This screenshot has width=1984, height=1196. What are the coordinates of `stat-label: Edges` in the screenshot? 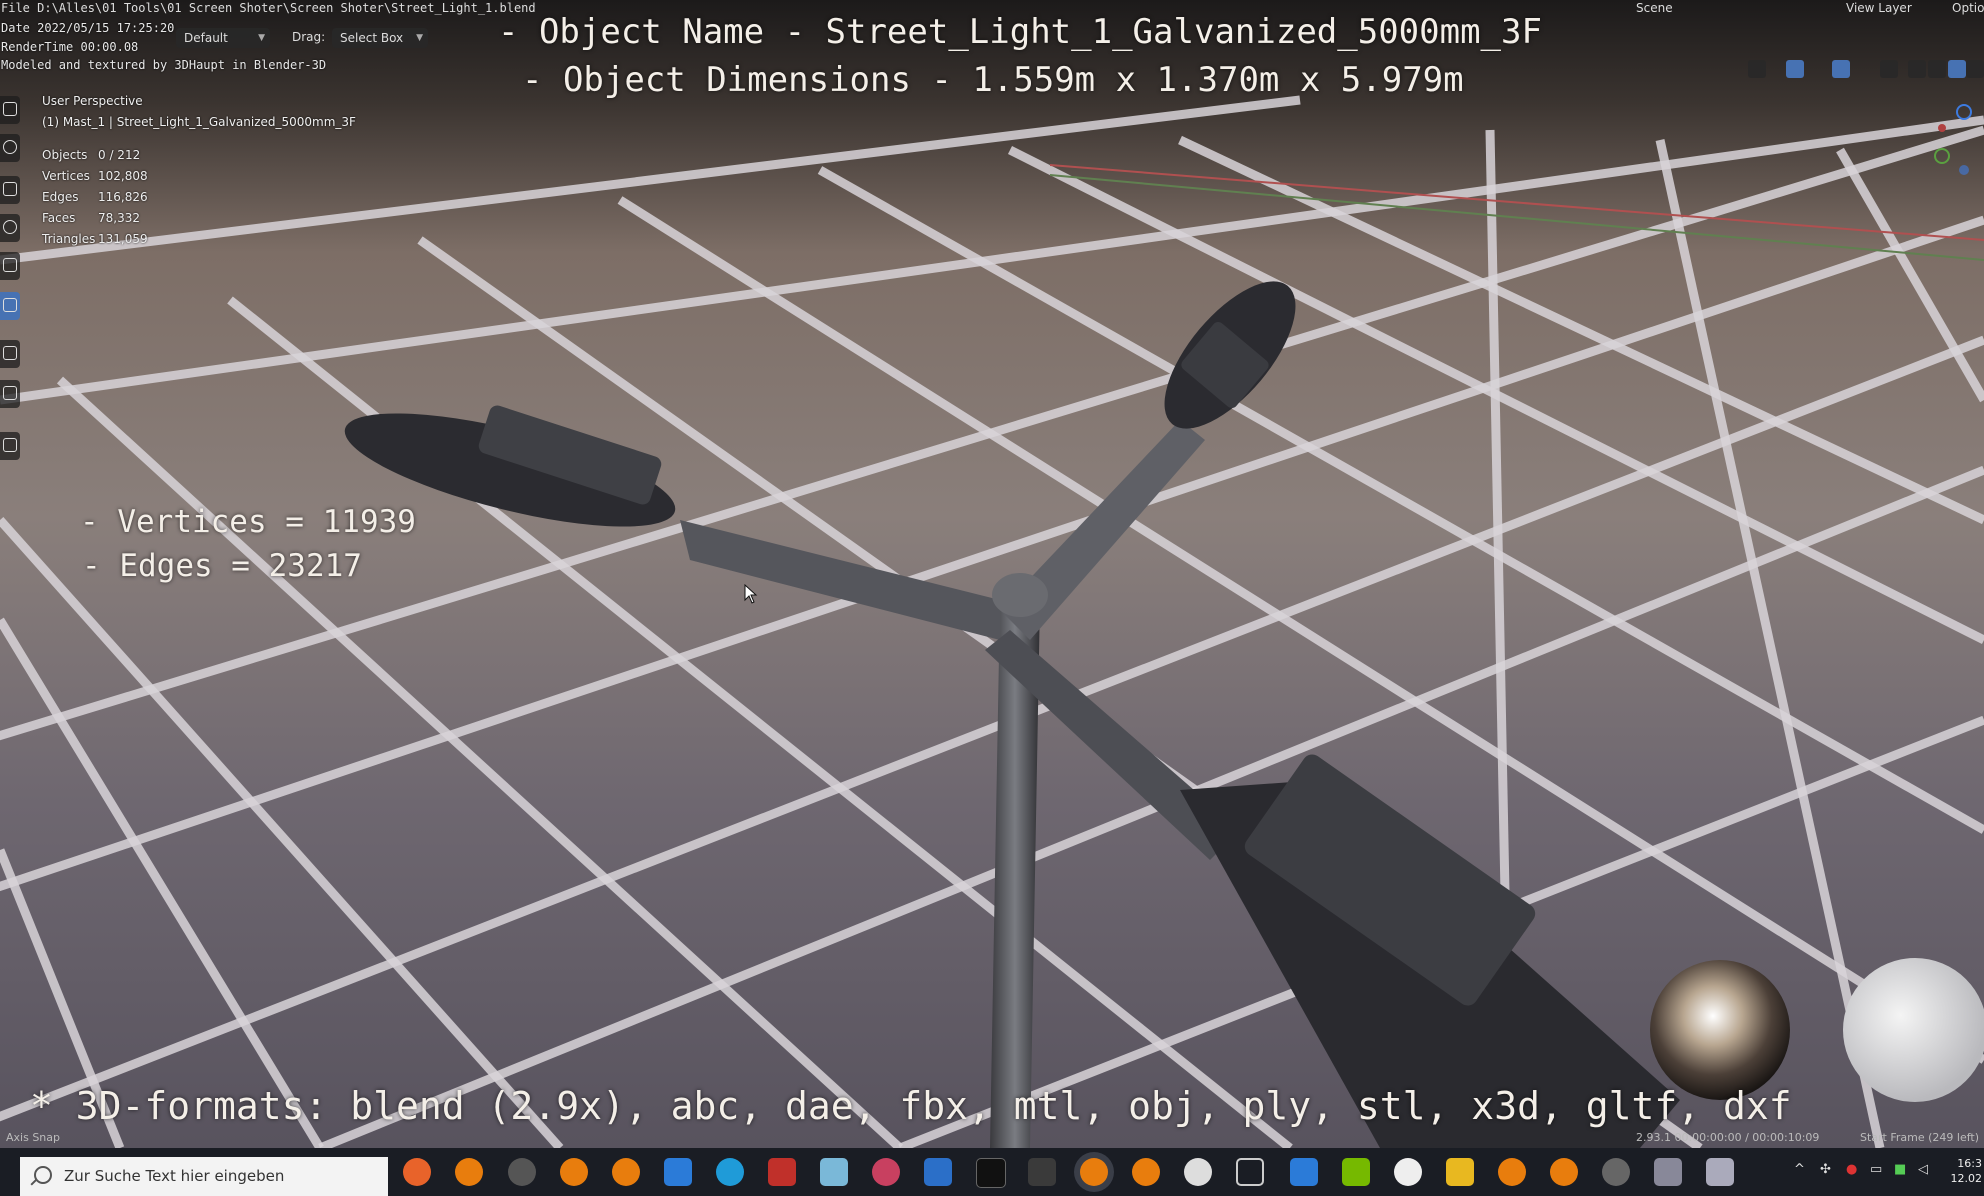 It's located at (60, 197).